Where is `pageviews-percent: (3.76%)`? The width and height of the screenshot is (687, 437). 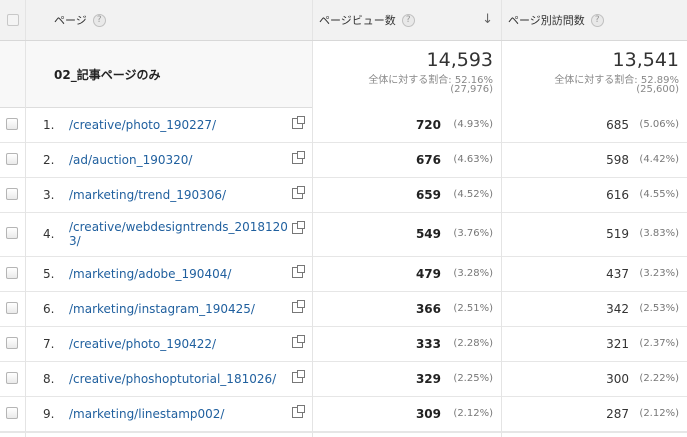 pageviews-percent: (3.76%) is located at coordinates (473, 233).